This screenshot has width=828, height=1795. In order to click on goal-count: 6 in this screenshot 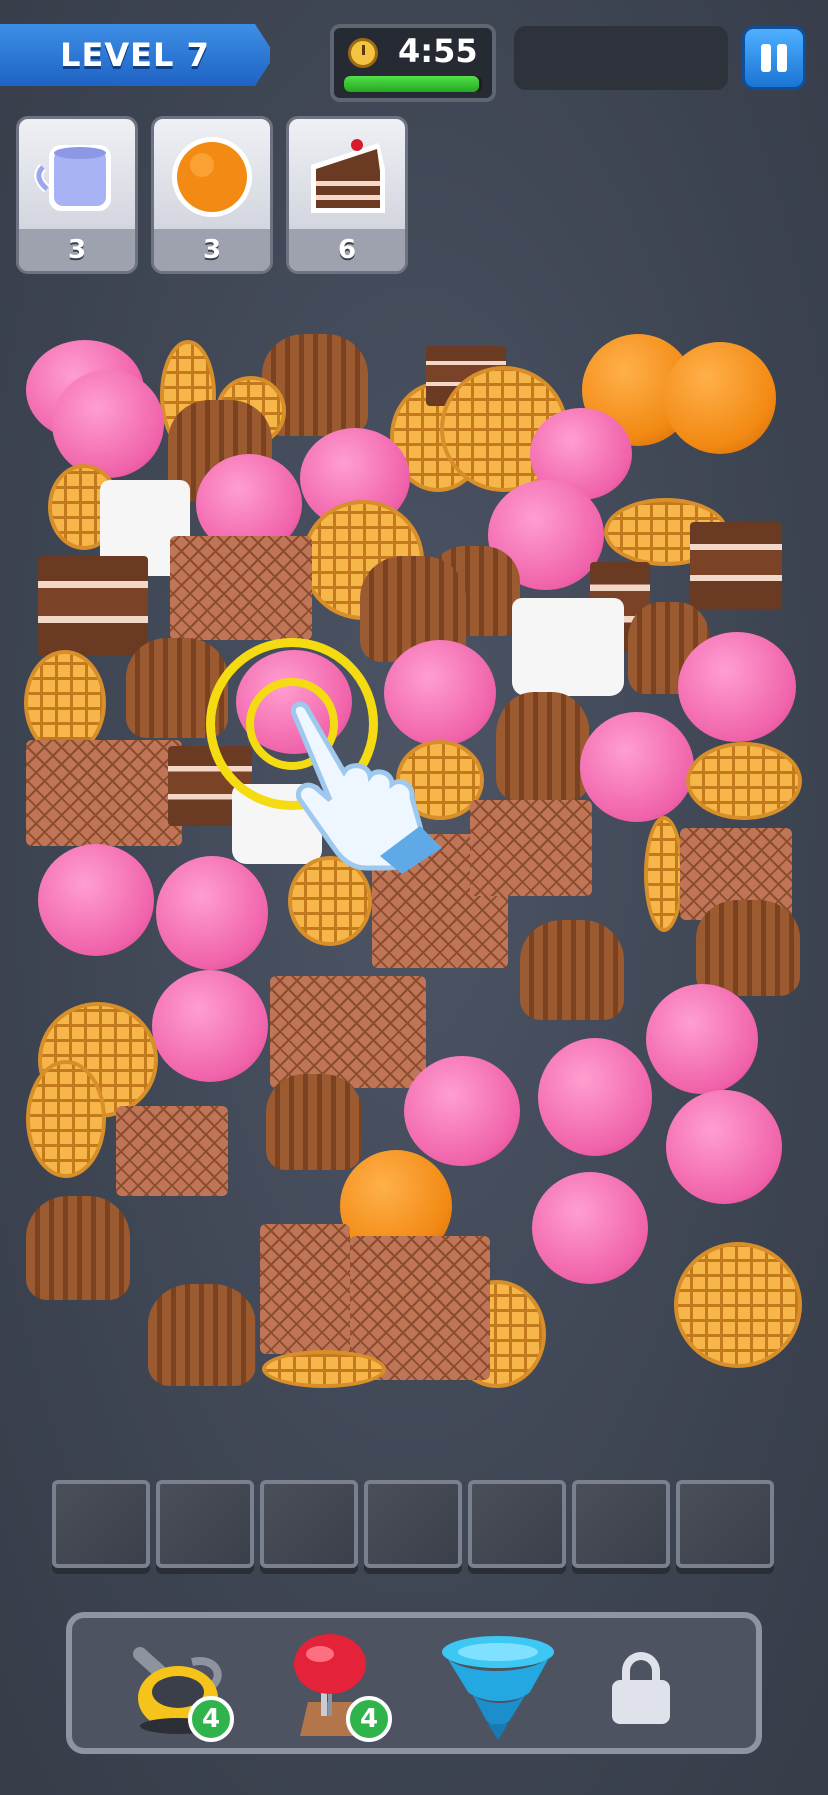, I will do `click(347, 250)`.